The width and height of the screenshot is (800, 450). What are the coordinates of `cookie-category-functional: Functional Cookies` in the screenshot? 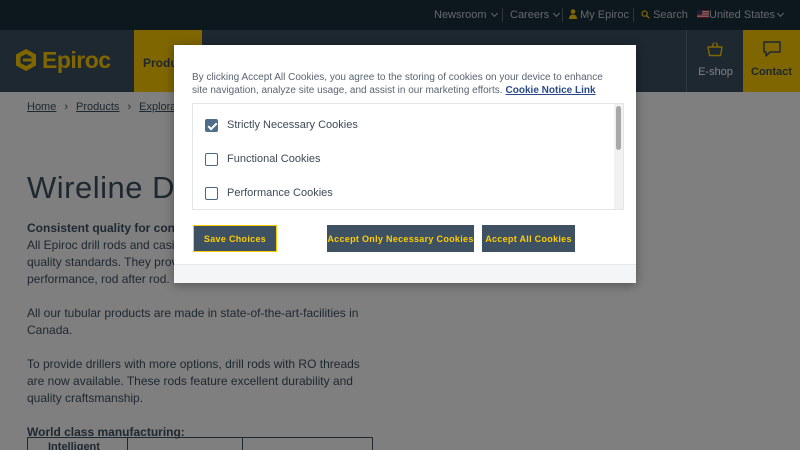 It's located at (263, 159).